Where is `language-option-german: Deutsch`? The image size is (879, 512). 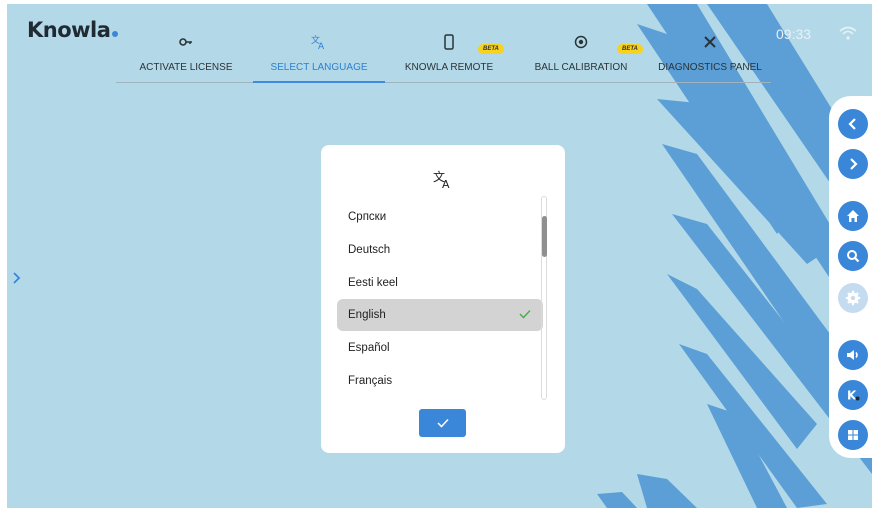
language-option-german: Deutsch is located at coordinates (440, 250).